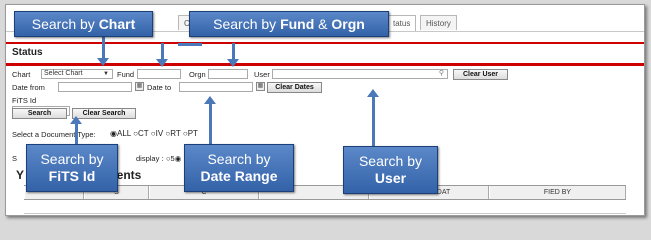 This screenshot has height=240, width=651. What do you see at coordinates (239, 176) in the screenshot?
I see `callout-bold: Date Range` at bounding box center [239, 176].